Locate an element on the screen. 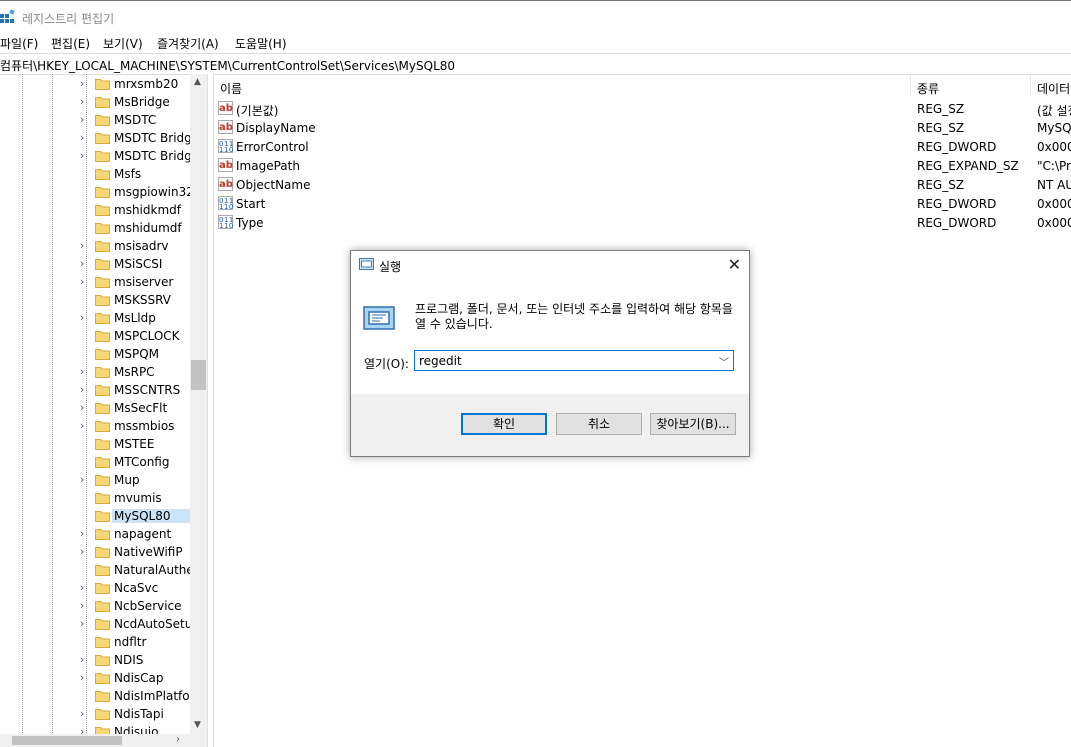  tree-item: › Mup is located at coordinates (95, 481).